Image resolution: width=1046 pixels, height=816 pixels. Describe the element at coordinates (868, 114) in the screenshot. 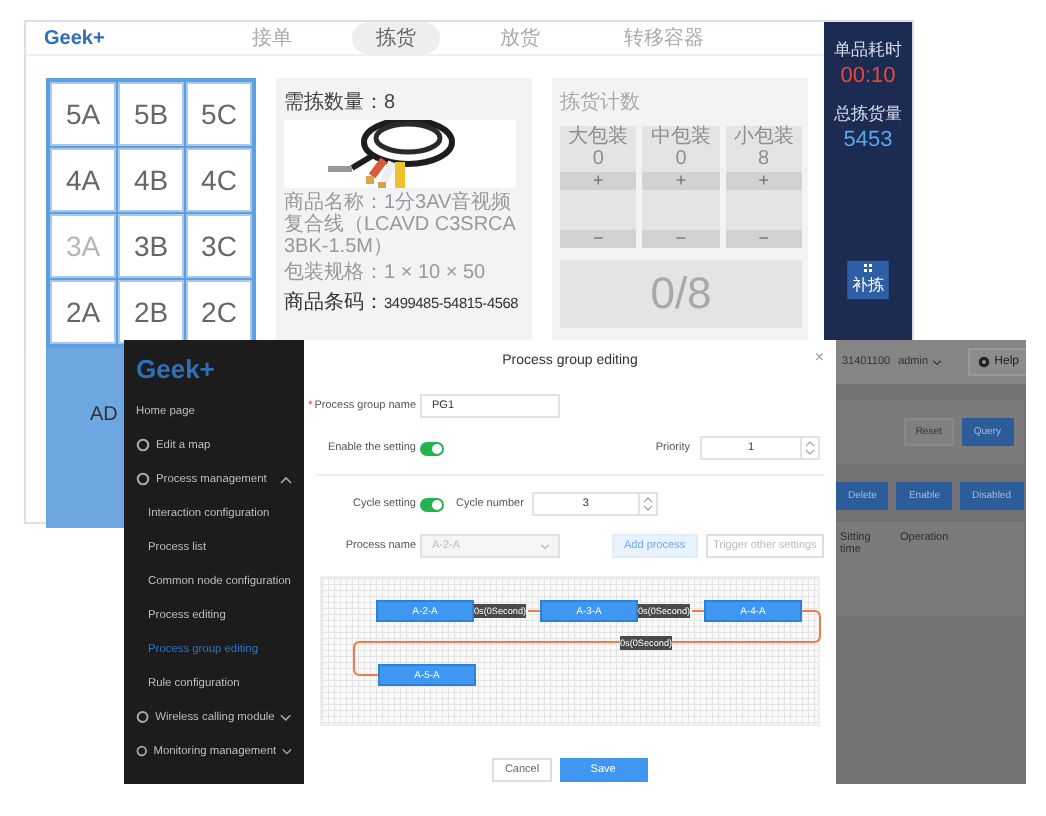

I see `stat-label: 总拣货量` at that location.